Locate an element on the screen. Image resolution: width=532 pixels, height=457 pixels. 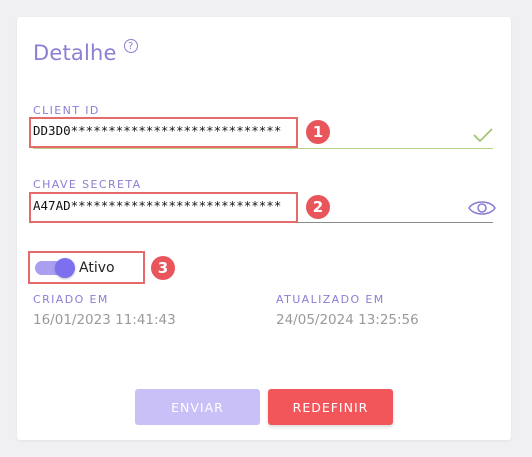
reset-button: REDEFINIR is located at coordinates (330, 407).